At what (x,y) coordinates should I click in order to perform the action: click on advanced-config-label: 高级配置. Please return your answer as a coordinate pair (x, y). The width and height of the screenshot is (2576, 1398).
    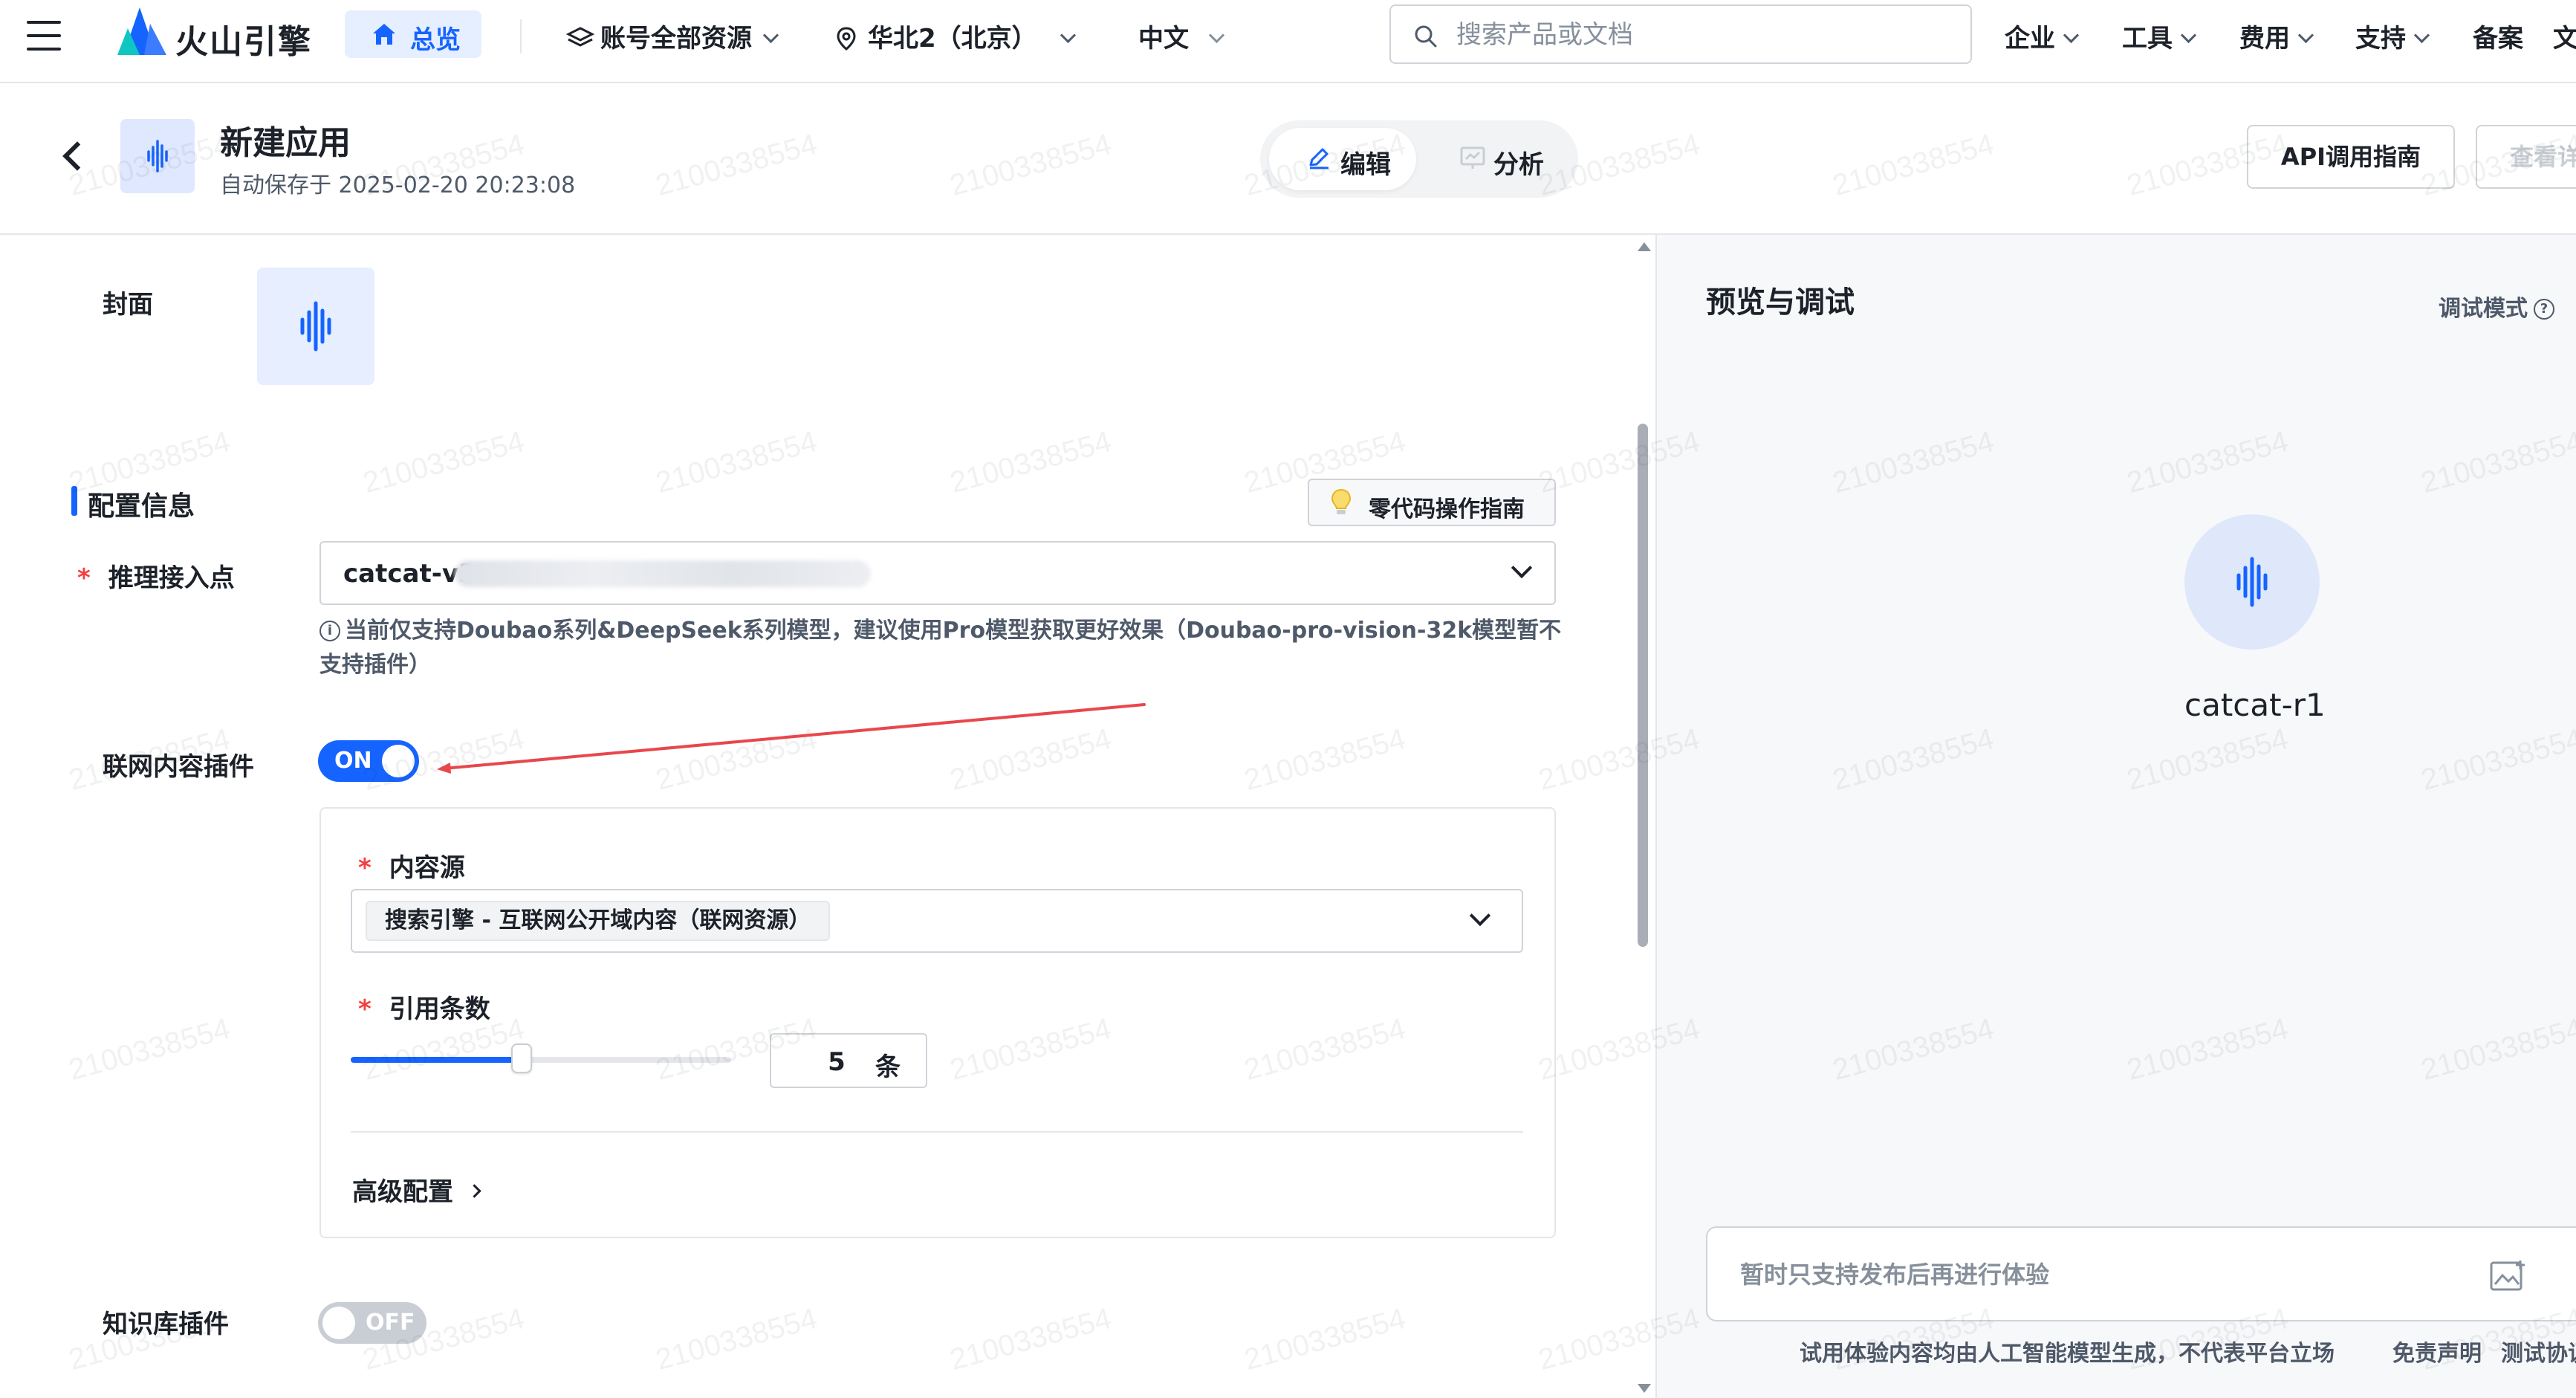
    Looking at the image, I should click on (402, 1192).